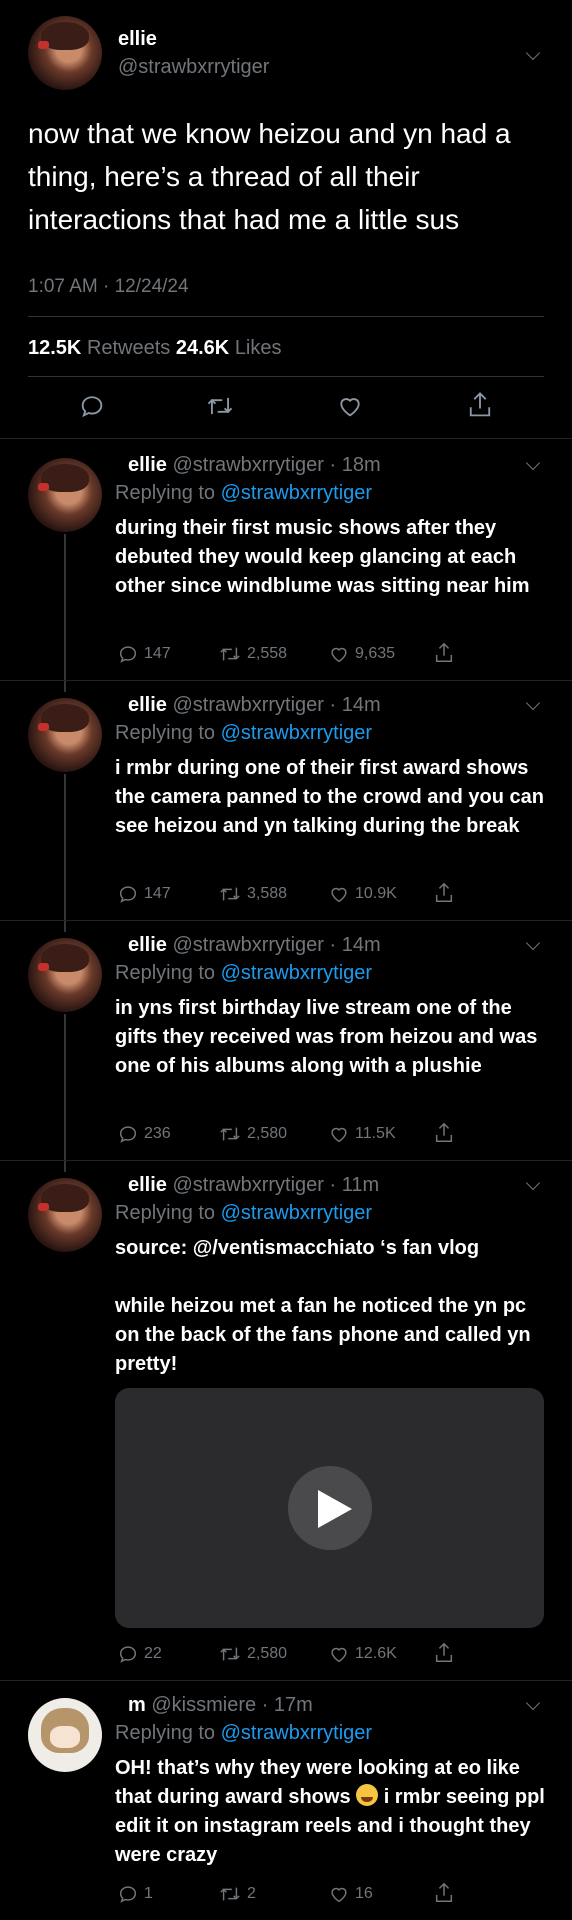 This screenshot has width=572, height=1920. Describe the element at coordinates (220, 1705) in the screenshot. I see `reply-author: m @kissmiere · 17m` at that location.